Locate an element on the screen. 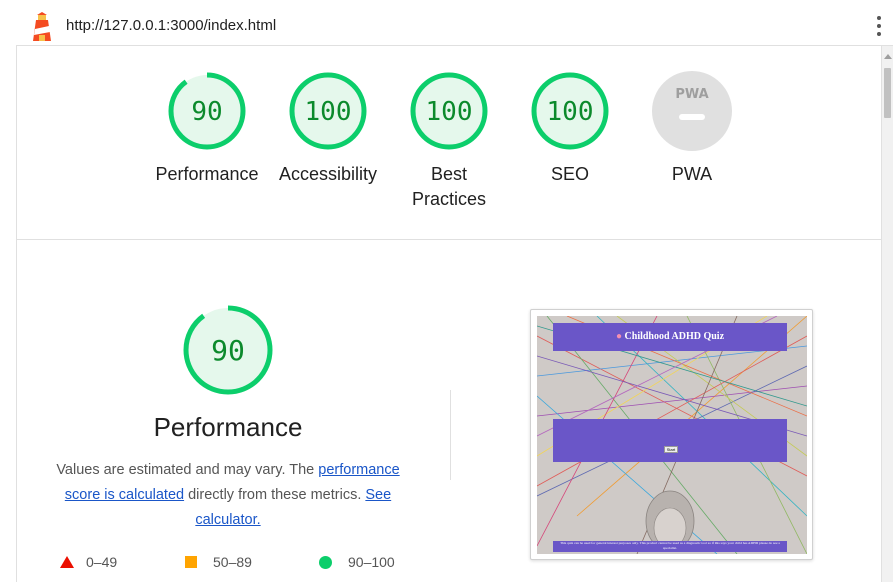 The height and width of the screenshot is (582, 893). average-square-icon is located at coordinates (191, 562).